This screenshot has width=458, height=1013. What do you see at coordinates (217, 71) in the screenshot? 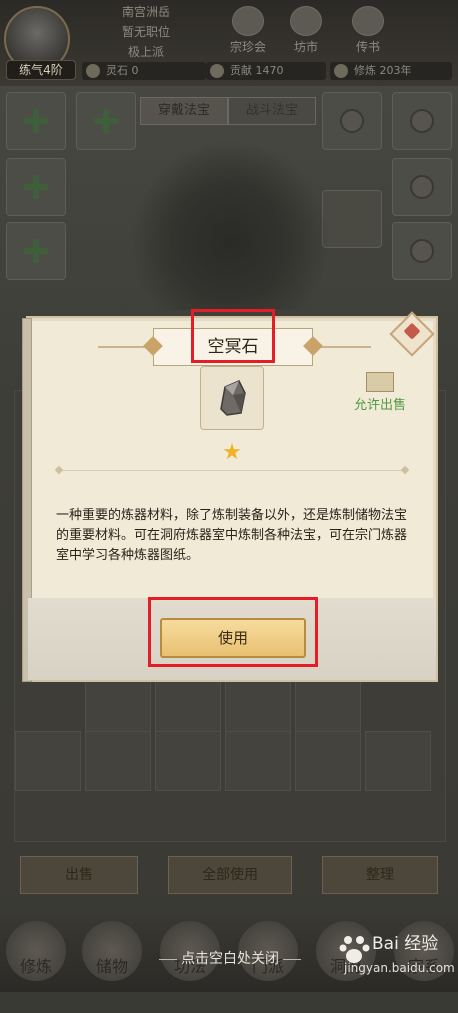
I see `contribution-icon` at bounding box center [217, 71].